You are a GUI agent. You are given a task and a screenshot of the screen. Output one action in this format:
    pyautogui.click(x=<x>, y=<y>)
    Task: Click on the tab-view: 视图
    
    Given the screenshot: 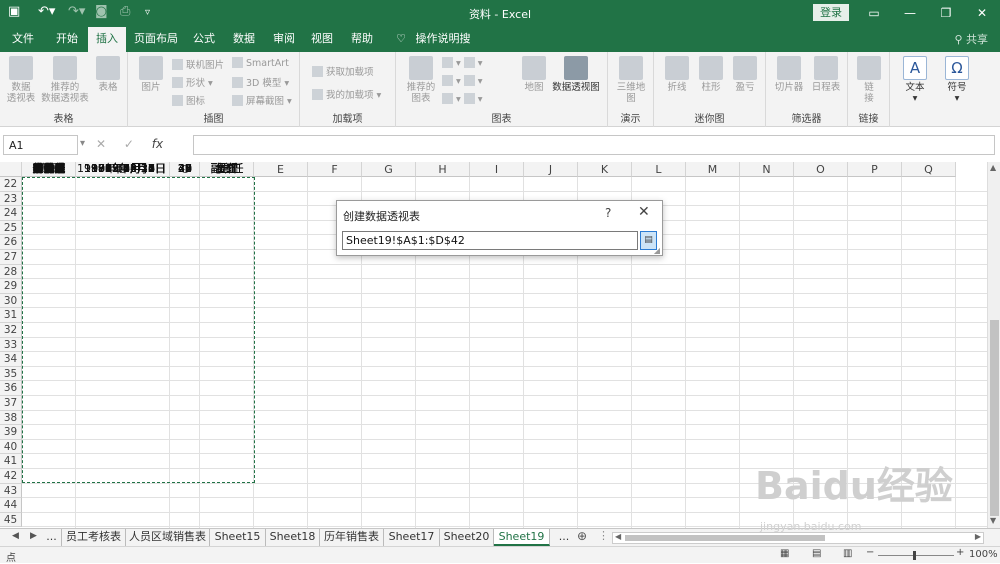 What is the action you would take?
    pyautogui.click(x=322, y=39)
    